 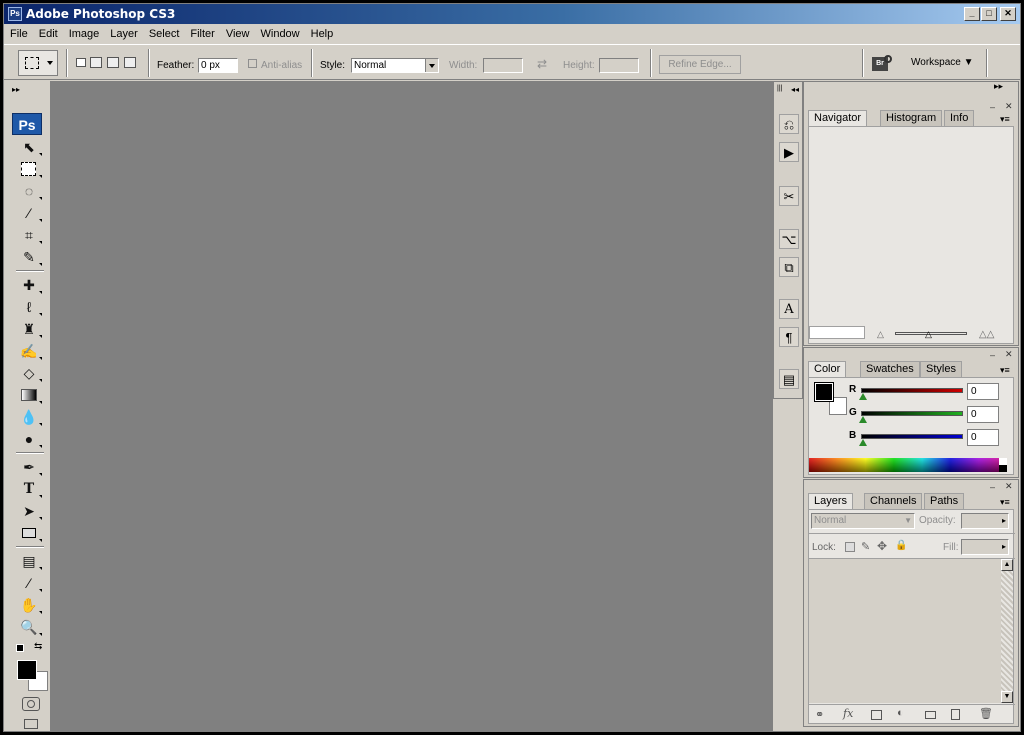 I want to click on zoom-slider-thumb: △, so click(x=928, y=334).